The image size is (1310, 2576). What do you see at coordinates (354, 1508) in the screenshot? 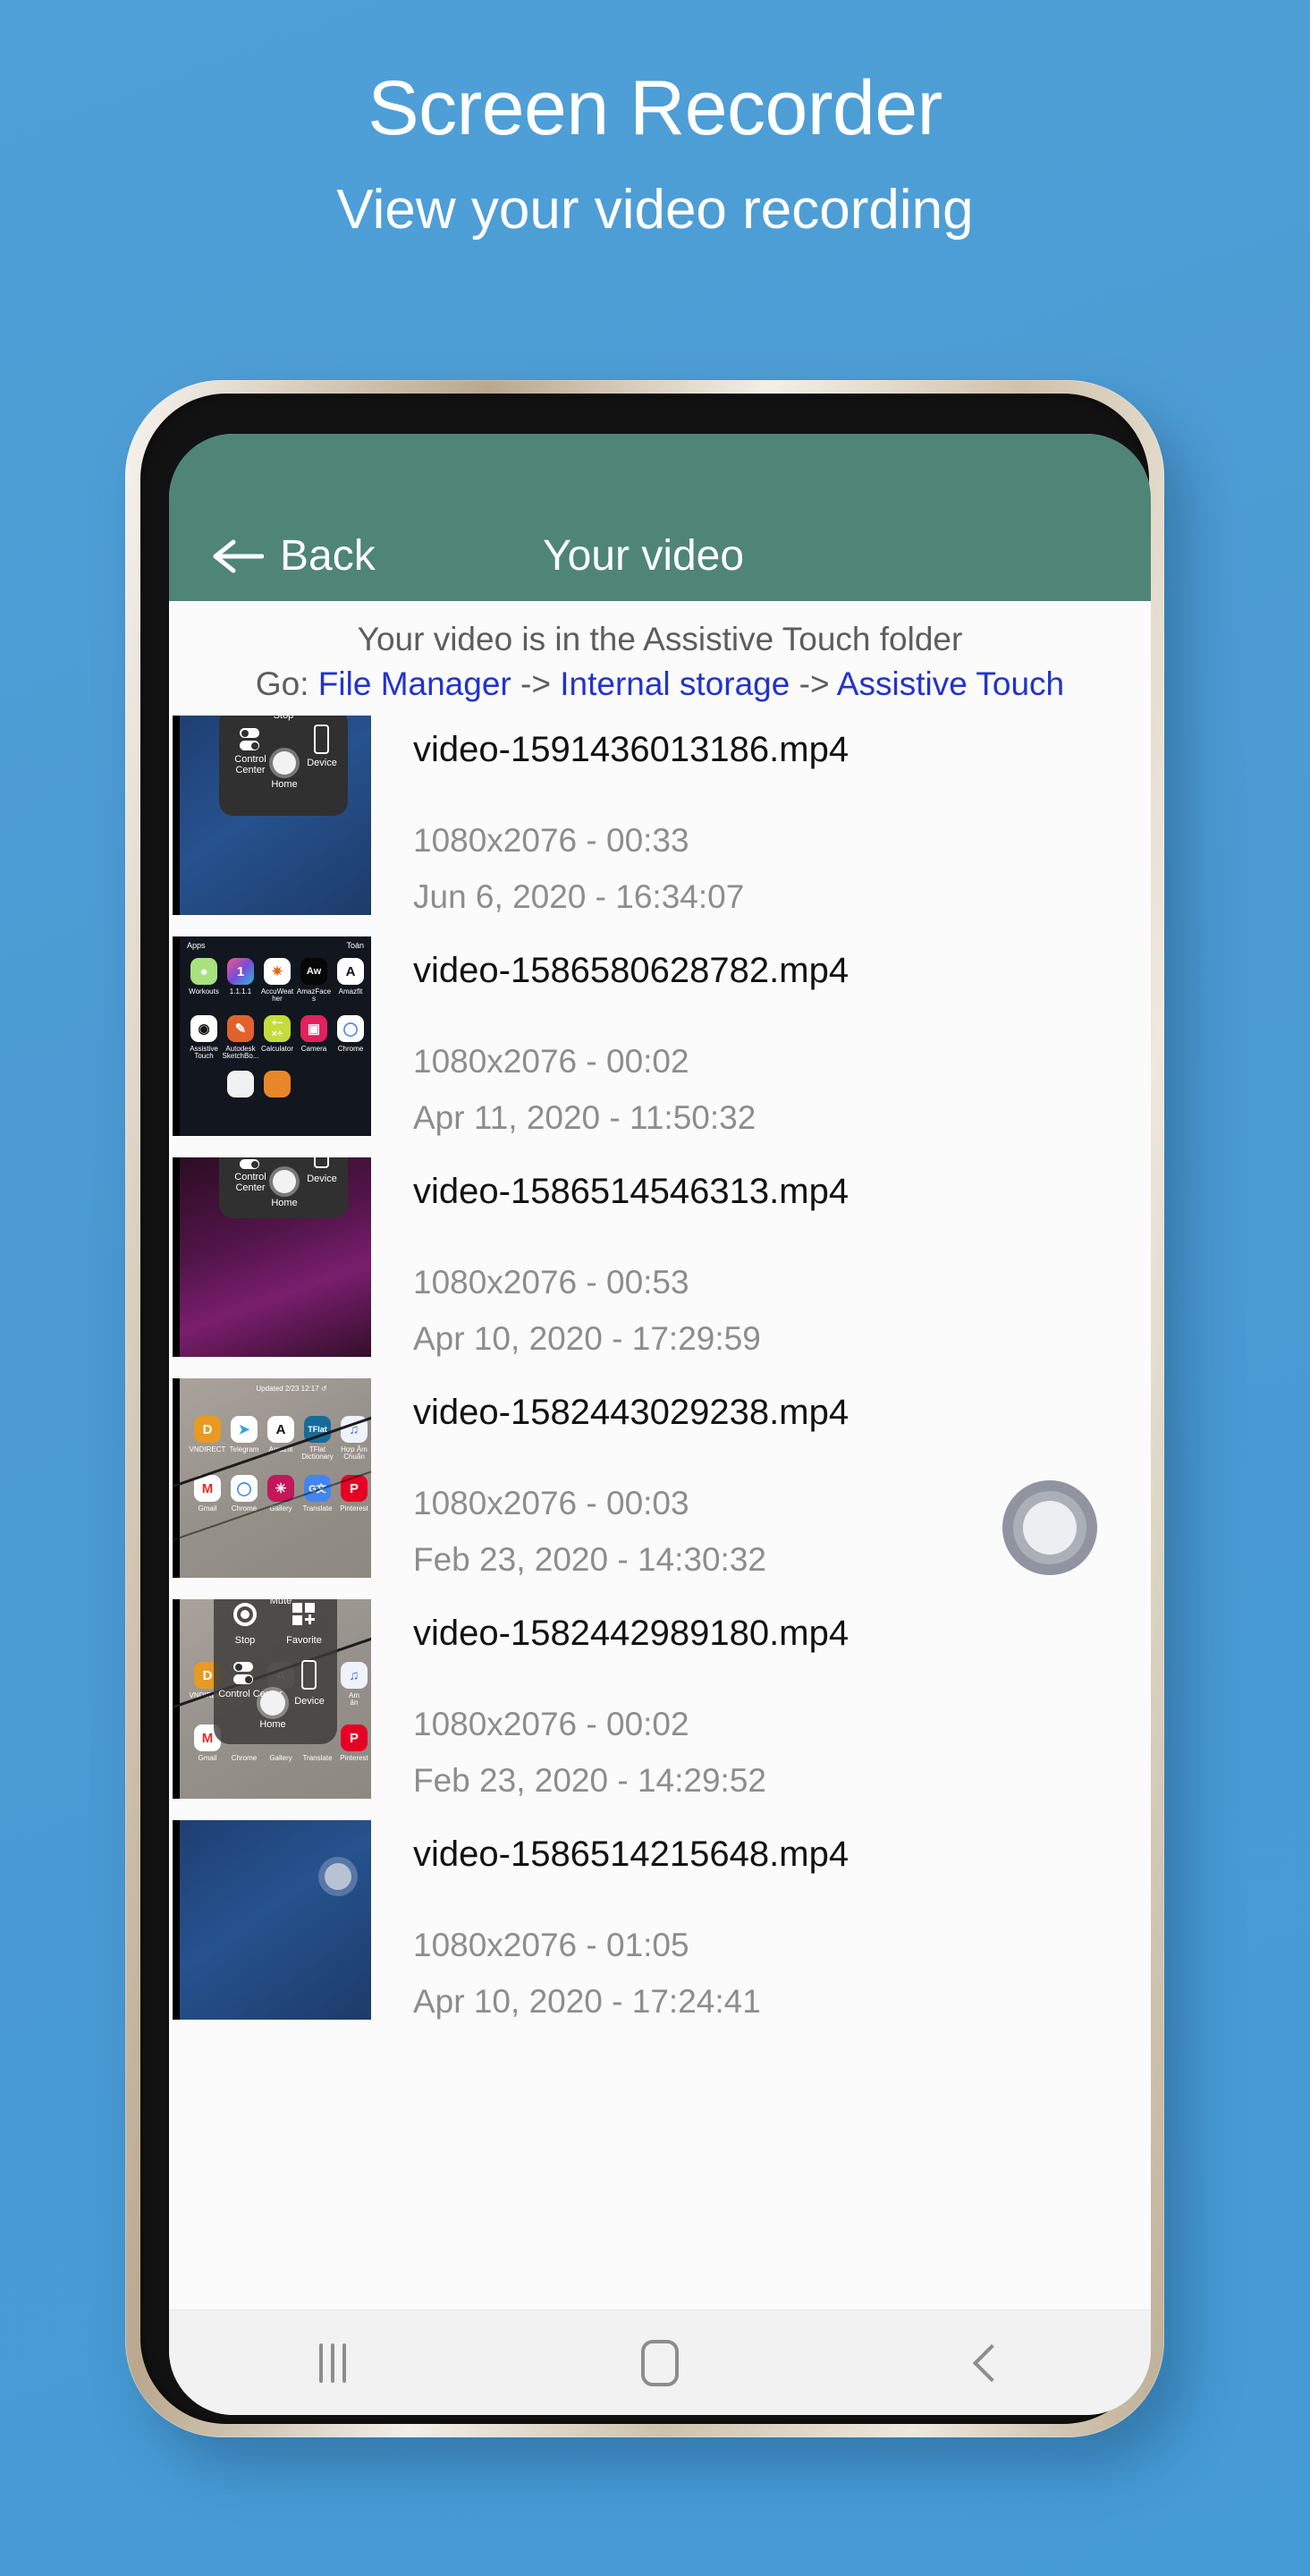
I see `app-label-pinterest: Pinterest` at bounding box center [354, 1508].